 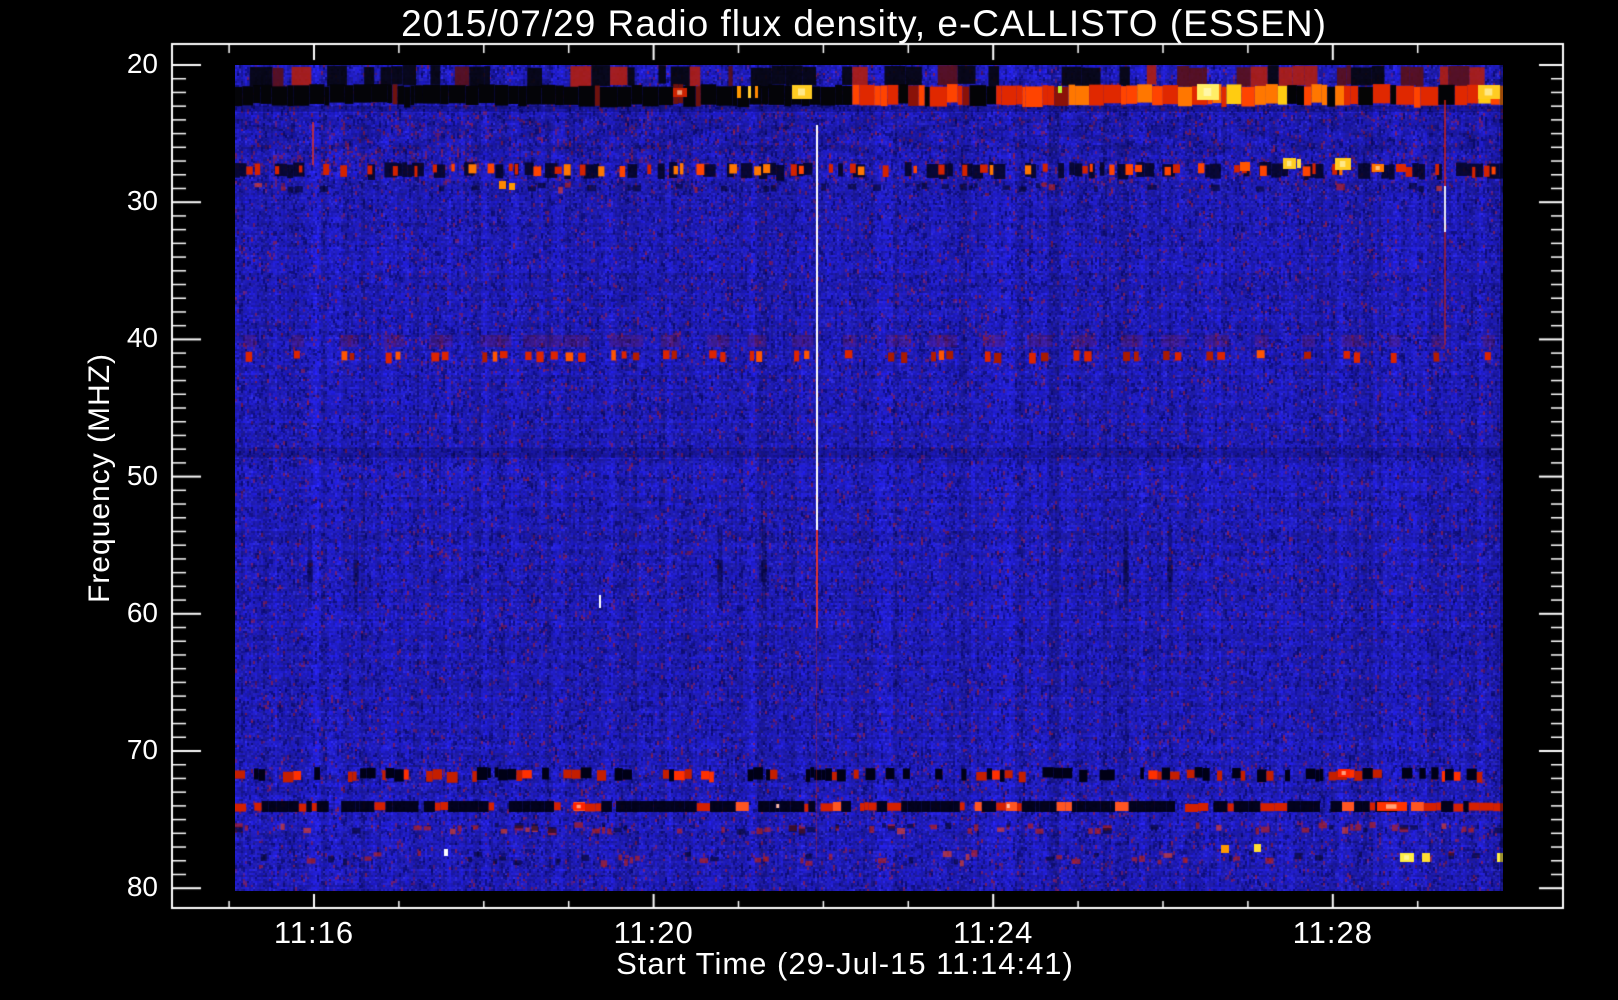 What do you see at coordinates (142, 201) in the screenshot?
I see `y-tick-label: 30` at bounding box center [142, 201].